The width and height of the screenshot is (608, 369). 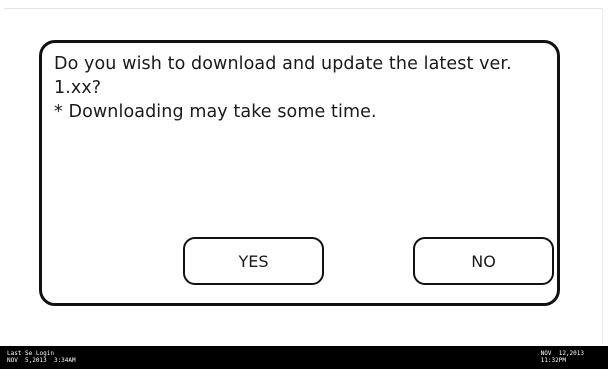 What do you see at coordinates (30, 353) in the screenshot?
I see `last-login-label: Last Se Login` at bounding box center [30, 353].